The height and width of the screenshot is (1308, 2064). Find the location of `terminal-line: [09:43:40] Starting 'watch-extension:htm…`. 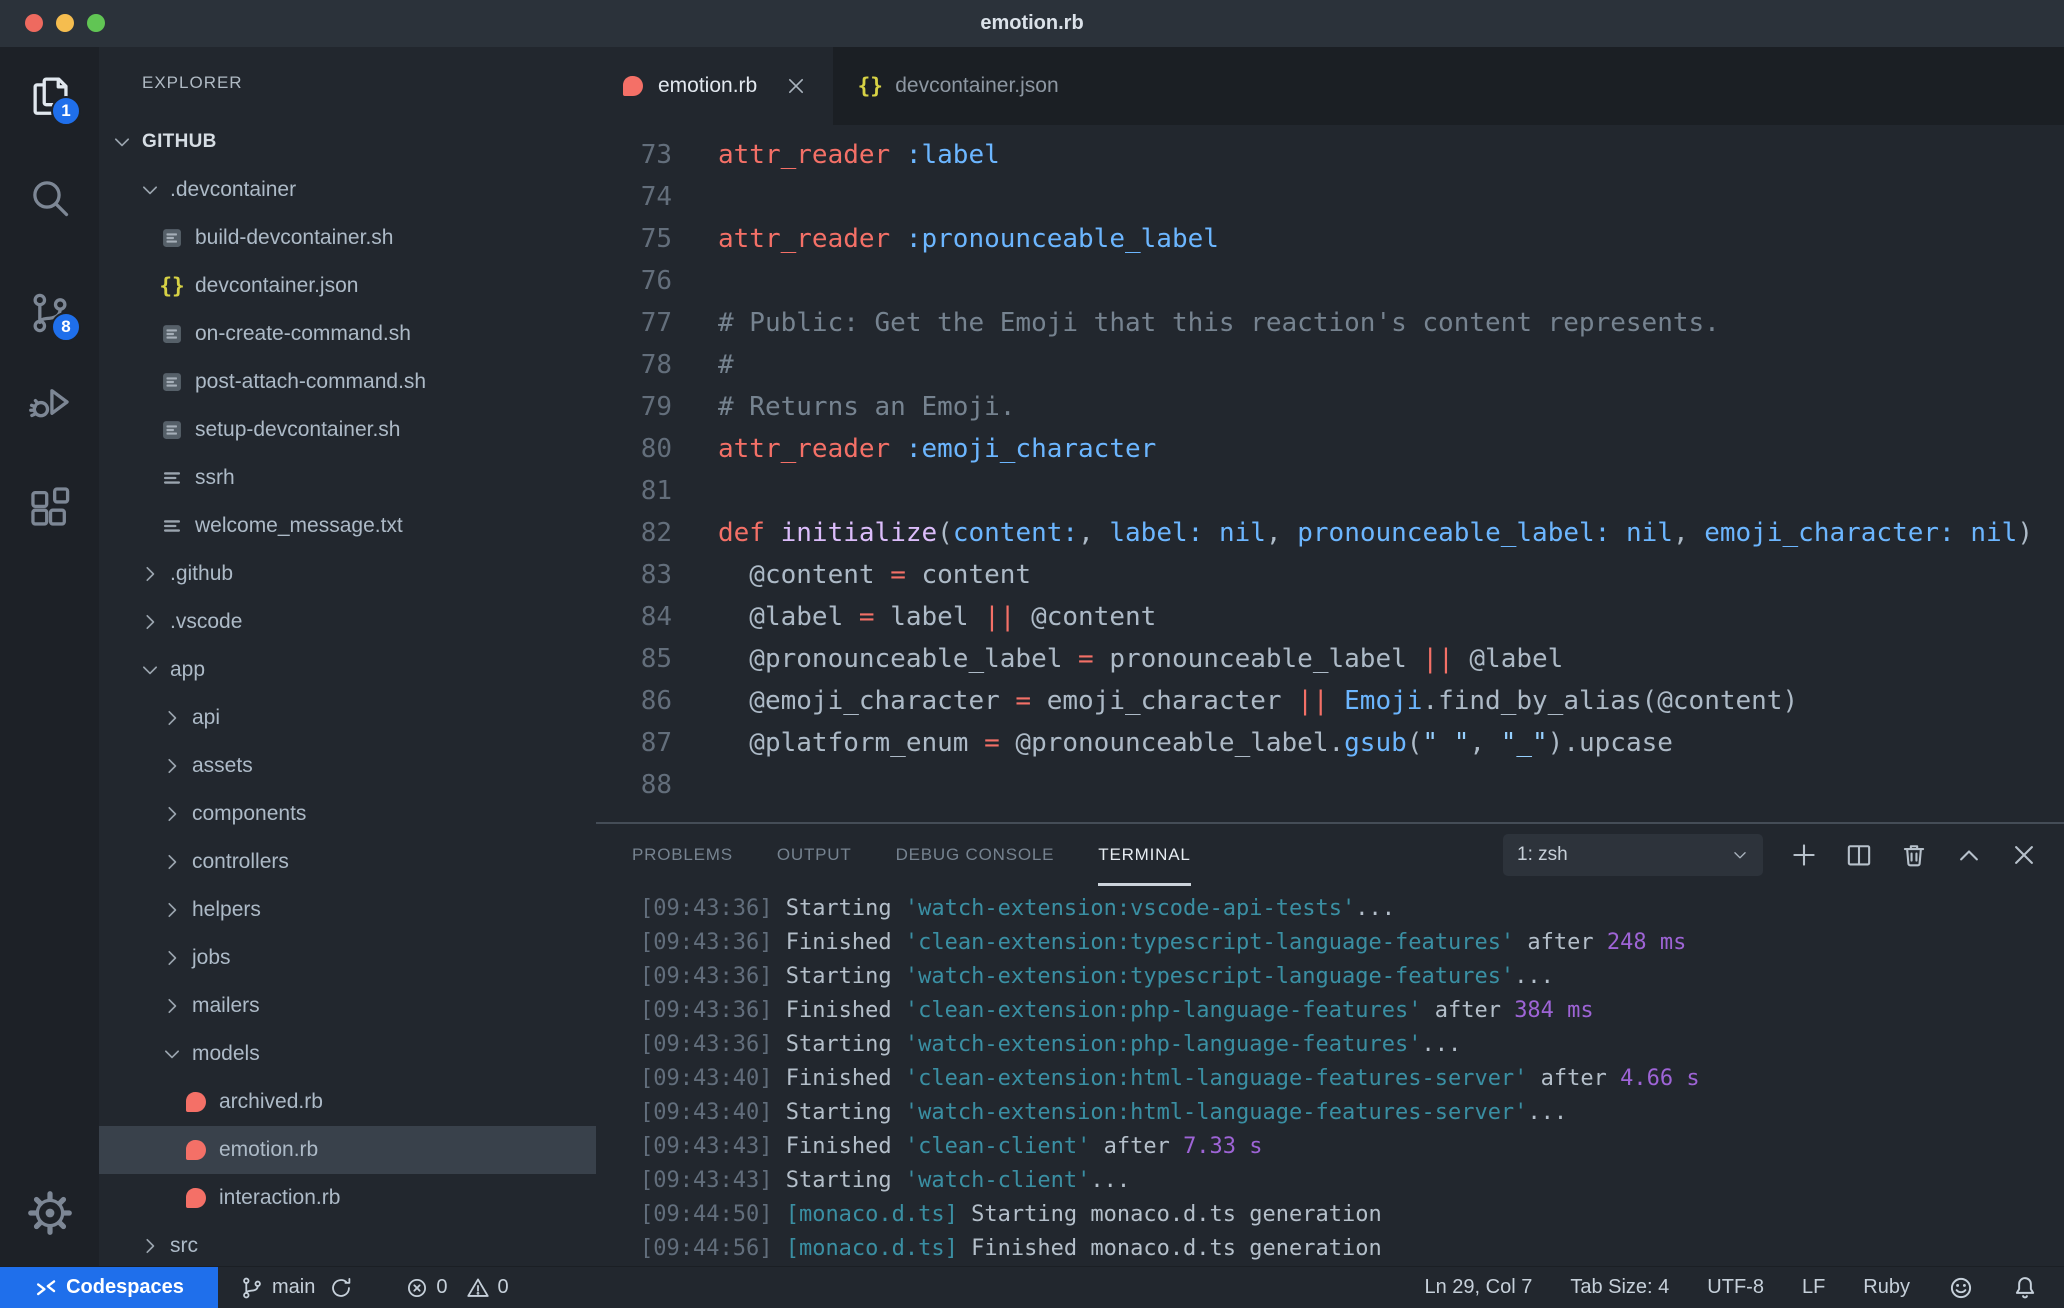

terminal-line: [09:43:40] Starting 'watch-extension:htm… is located at coordinates (1352, 1113).